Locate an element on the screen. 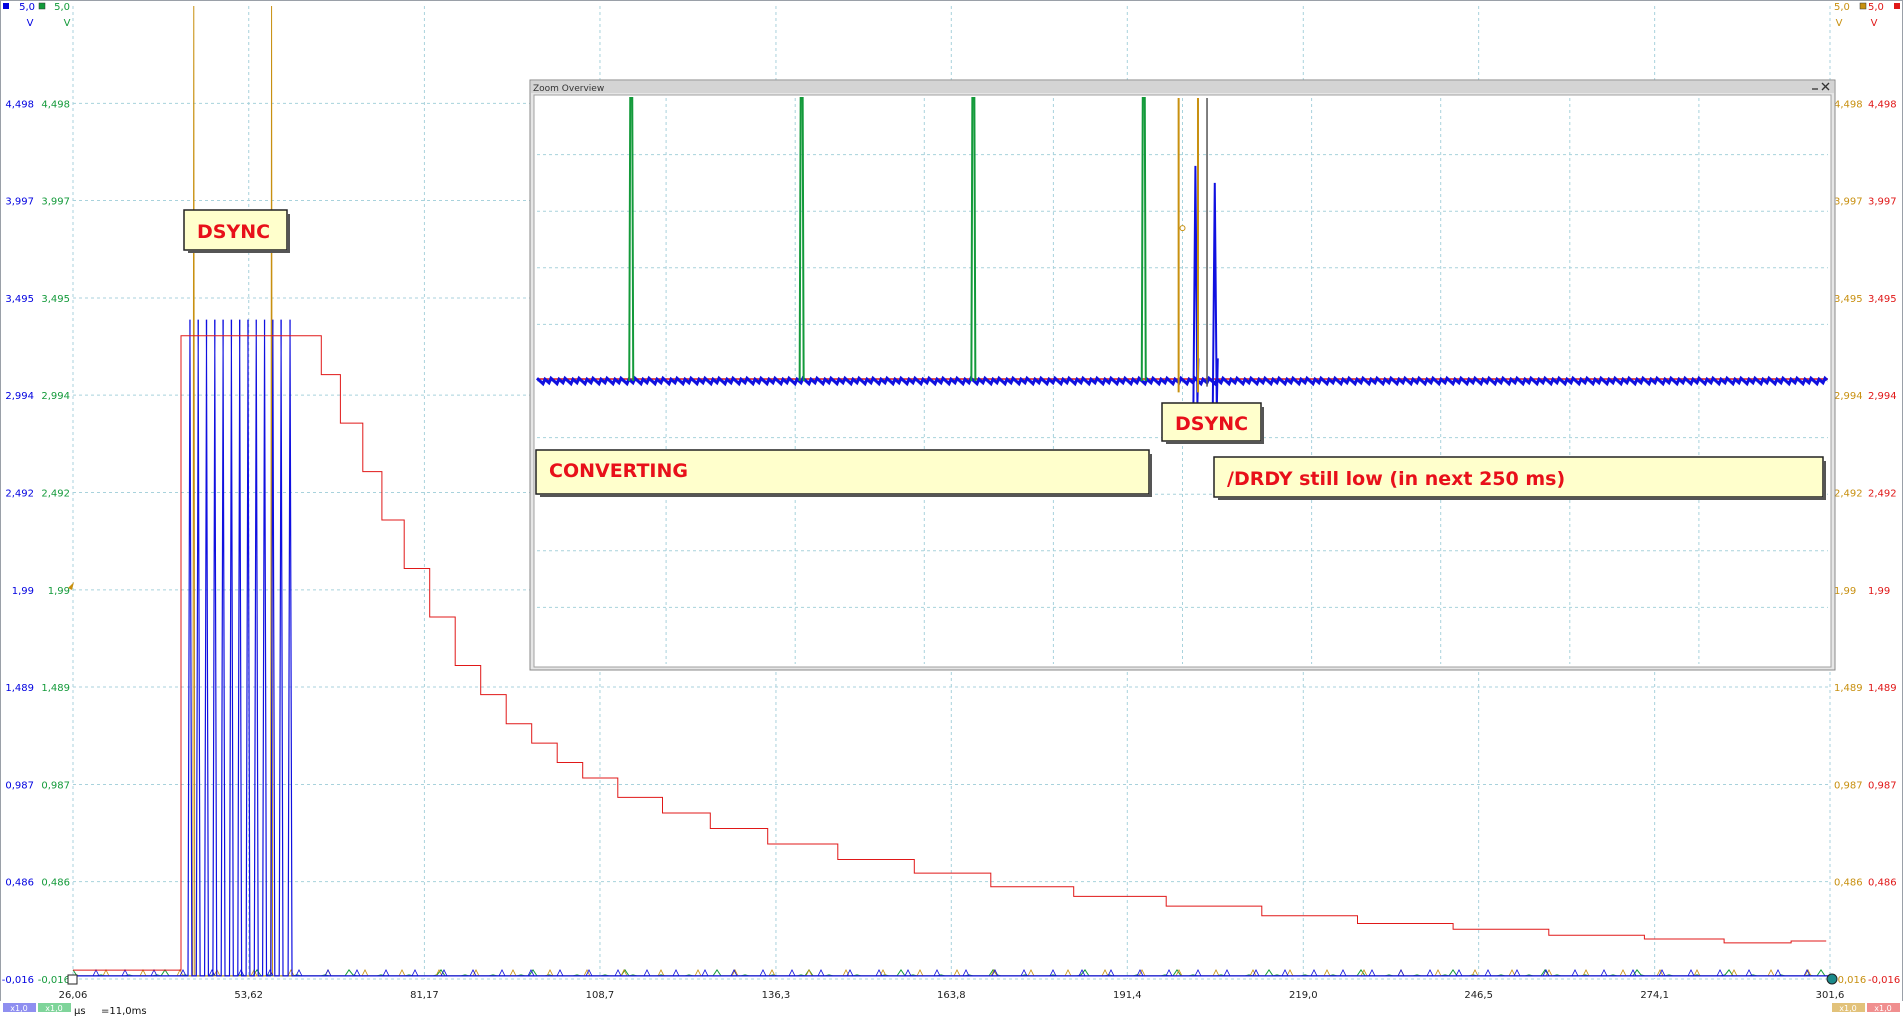  time-tick-label: 274,1 is located at coordinates (1654, 995).